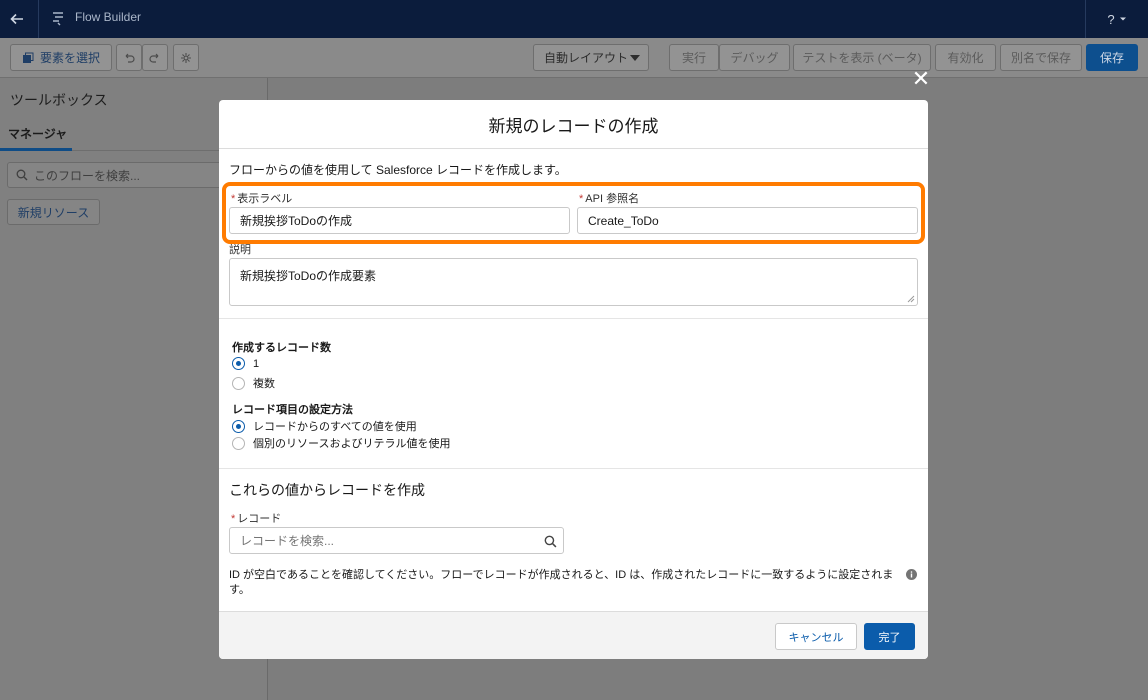 The image size is (1148, 700). I want to click on record-field-text: レコード, so click(259, 519).